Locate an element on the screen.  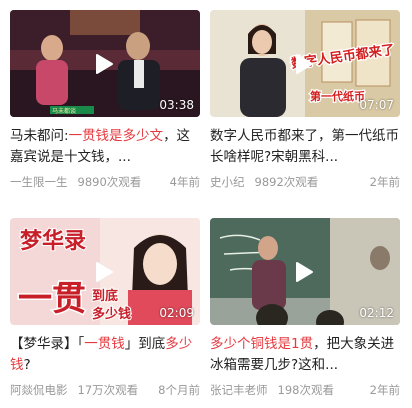
video-duration: 02:09 is located at coordinates (176, 313).